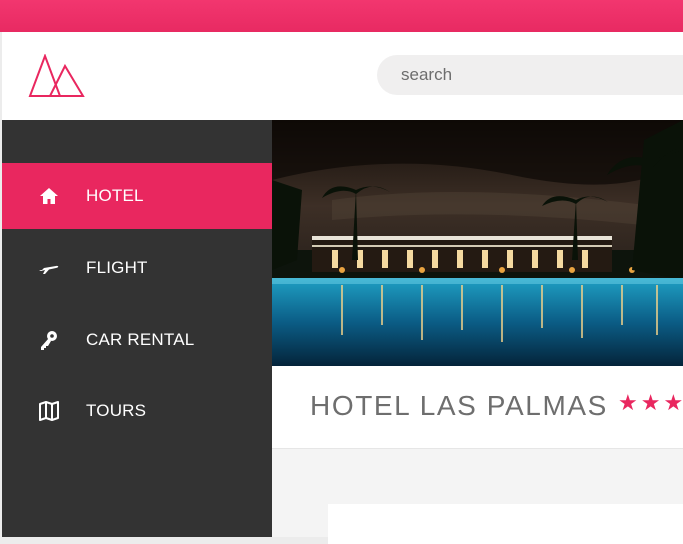 Image resolution: width=683 pixels, height=544 pixels. Describe the element at coordinates (49, 269) in the screenshot. I see `plane-icon` at that location.